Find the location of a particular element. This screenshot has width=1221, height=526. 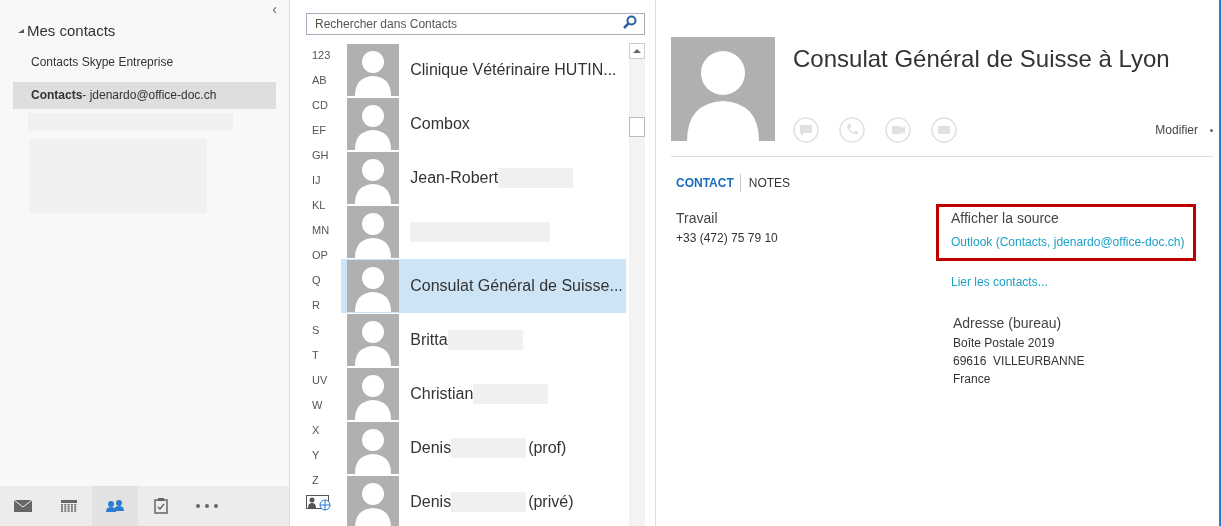

more-icon is located at coordinates (207, 506).